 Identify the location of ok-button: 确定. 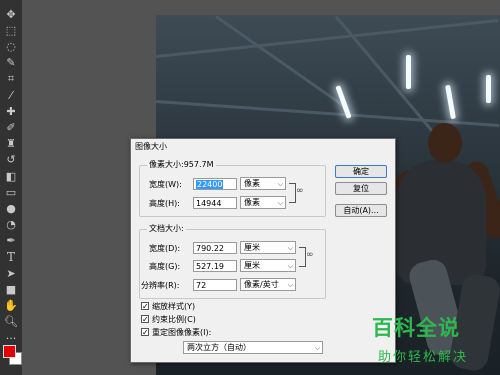
(361, 171).